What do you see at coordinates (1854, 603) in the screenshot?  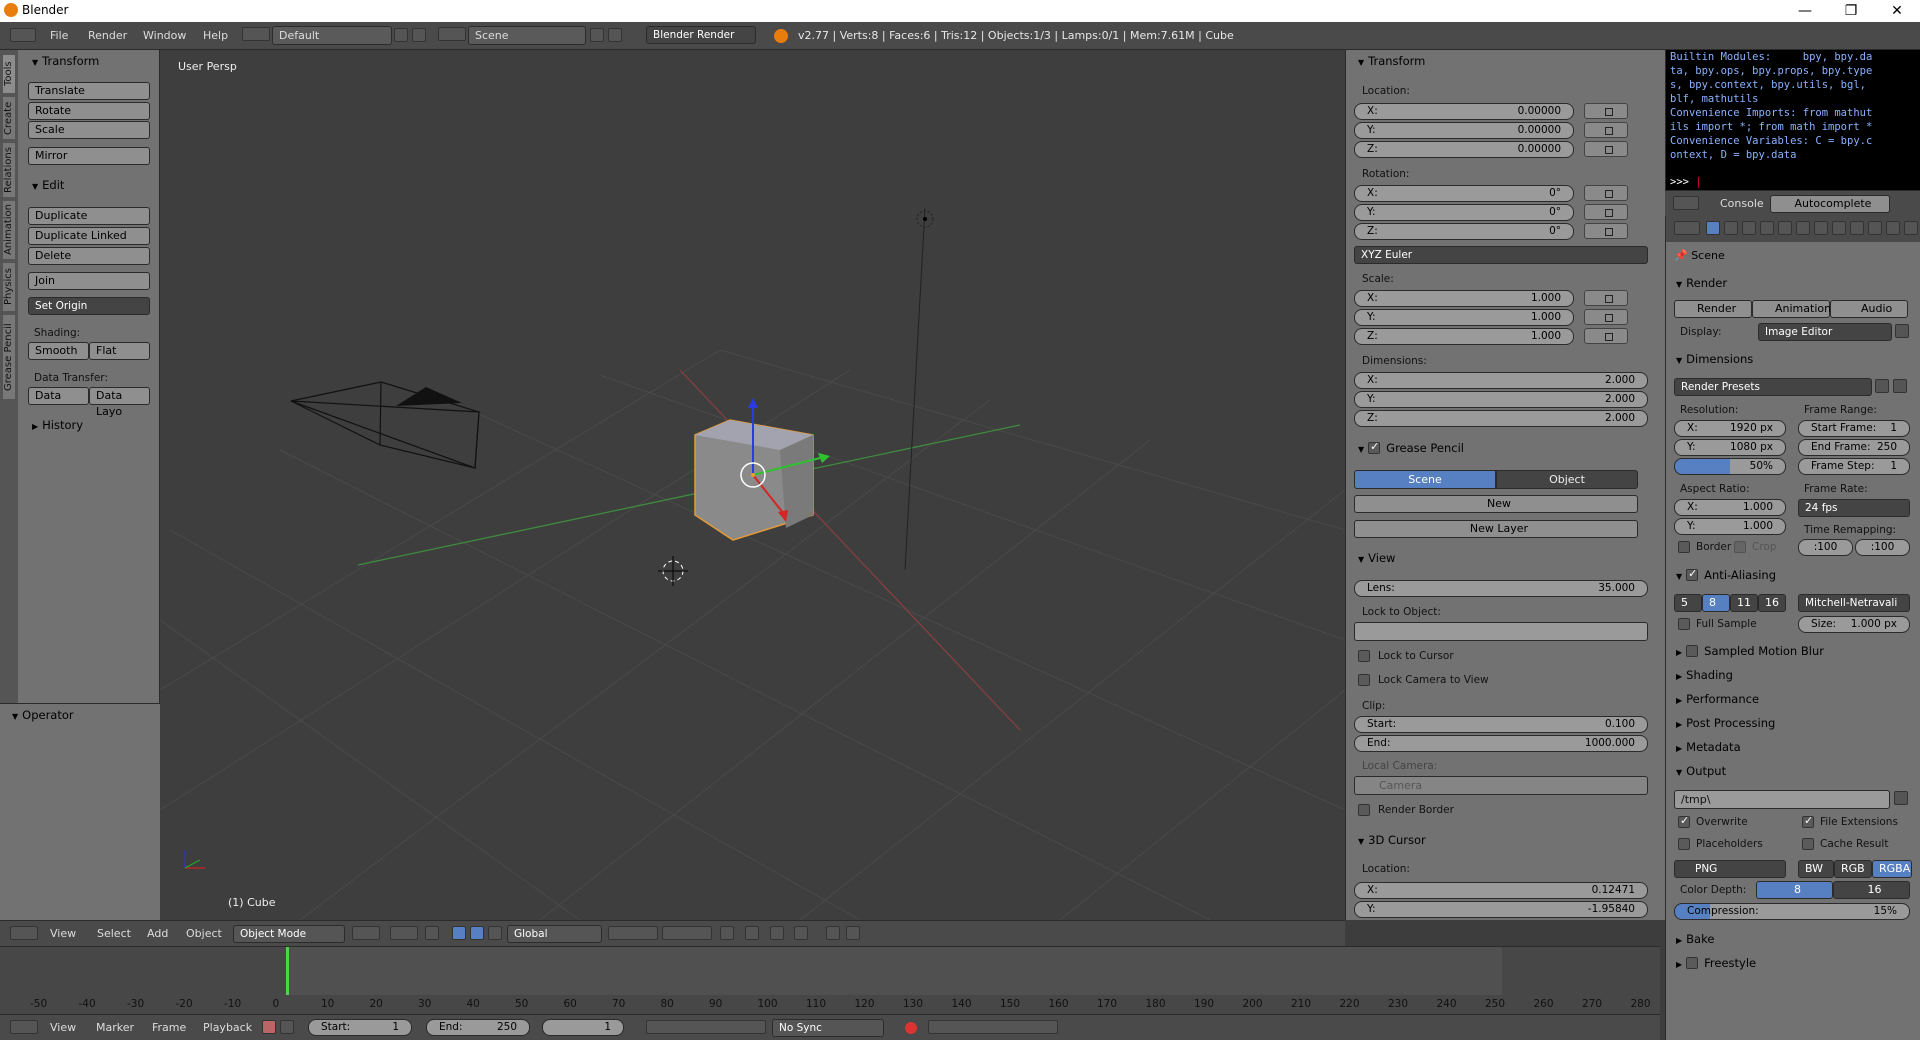 I see `aa-filter-select: Mitchell-Netravali` at bounding box center [1854, 603].